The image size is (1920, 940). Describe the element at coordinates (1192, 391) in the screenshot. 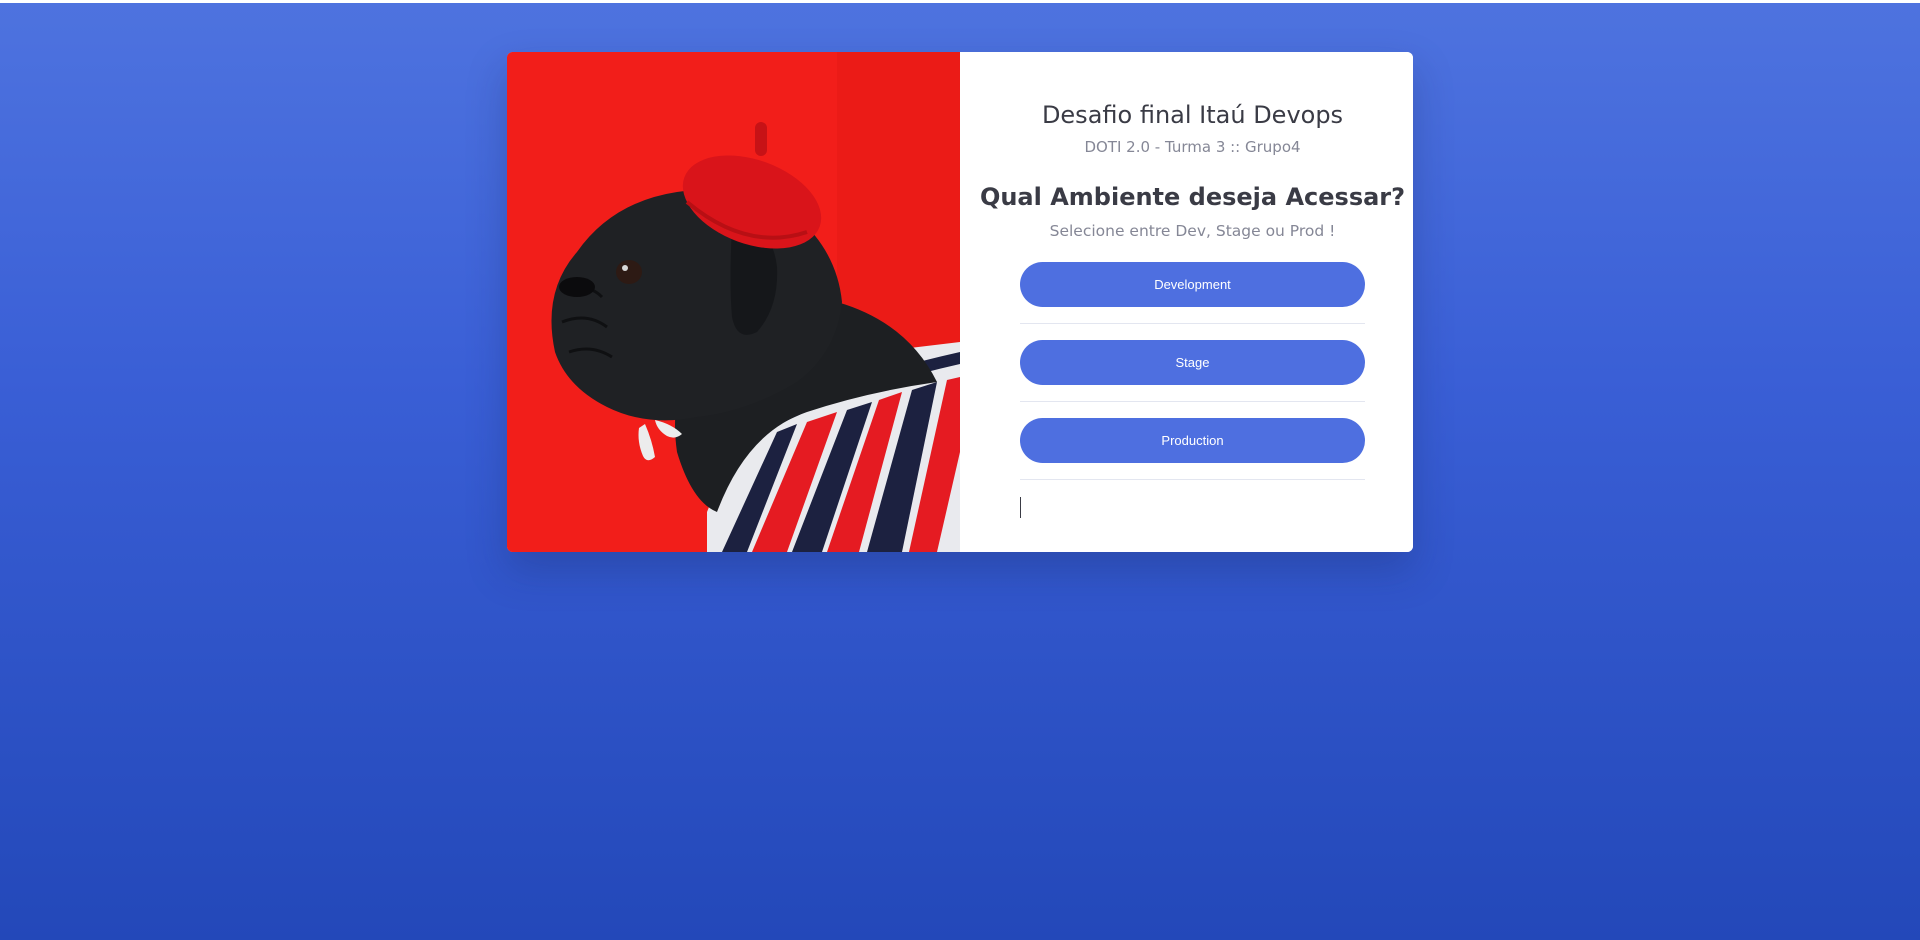

I see `environment-list: Development Stage Production` at that location.